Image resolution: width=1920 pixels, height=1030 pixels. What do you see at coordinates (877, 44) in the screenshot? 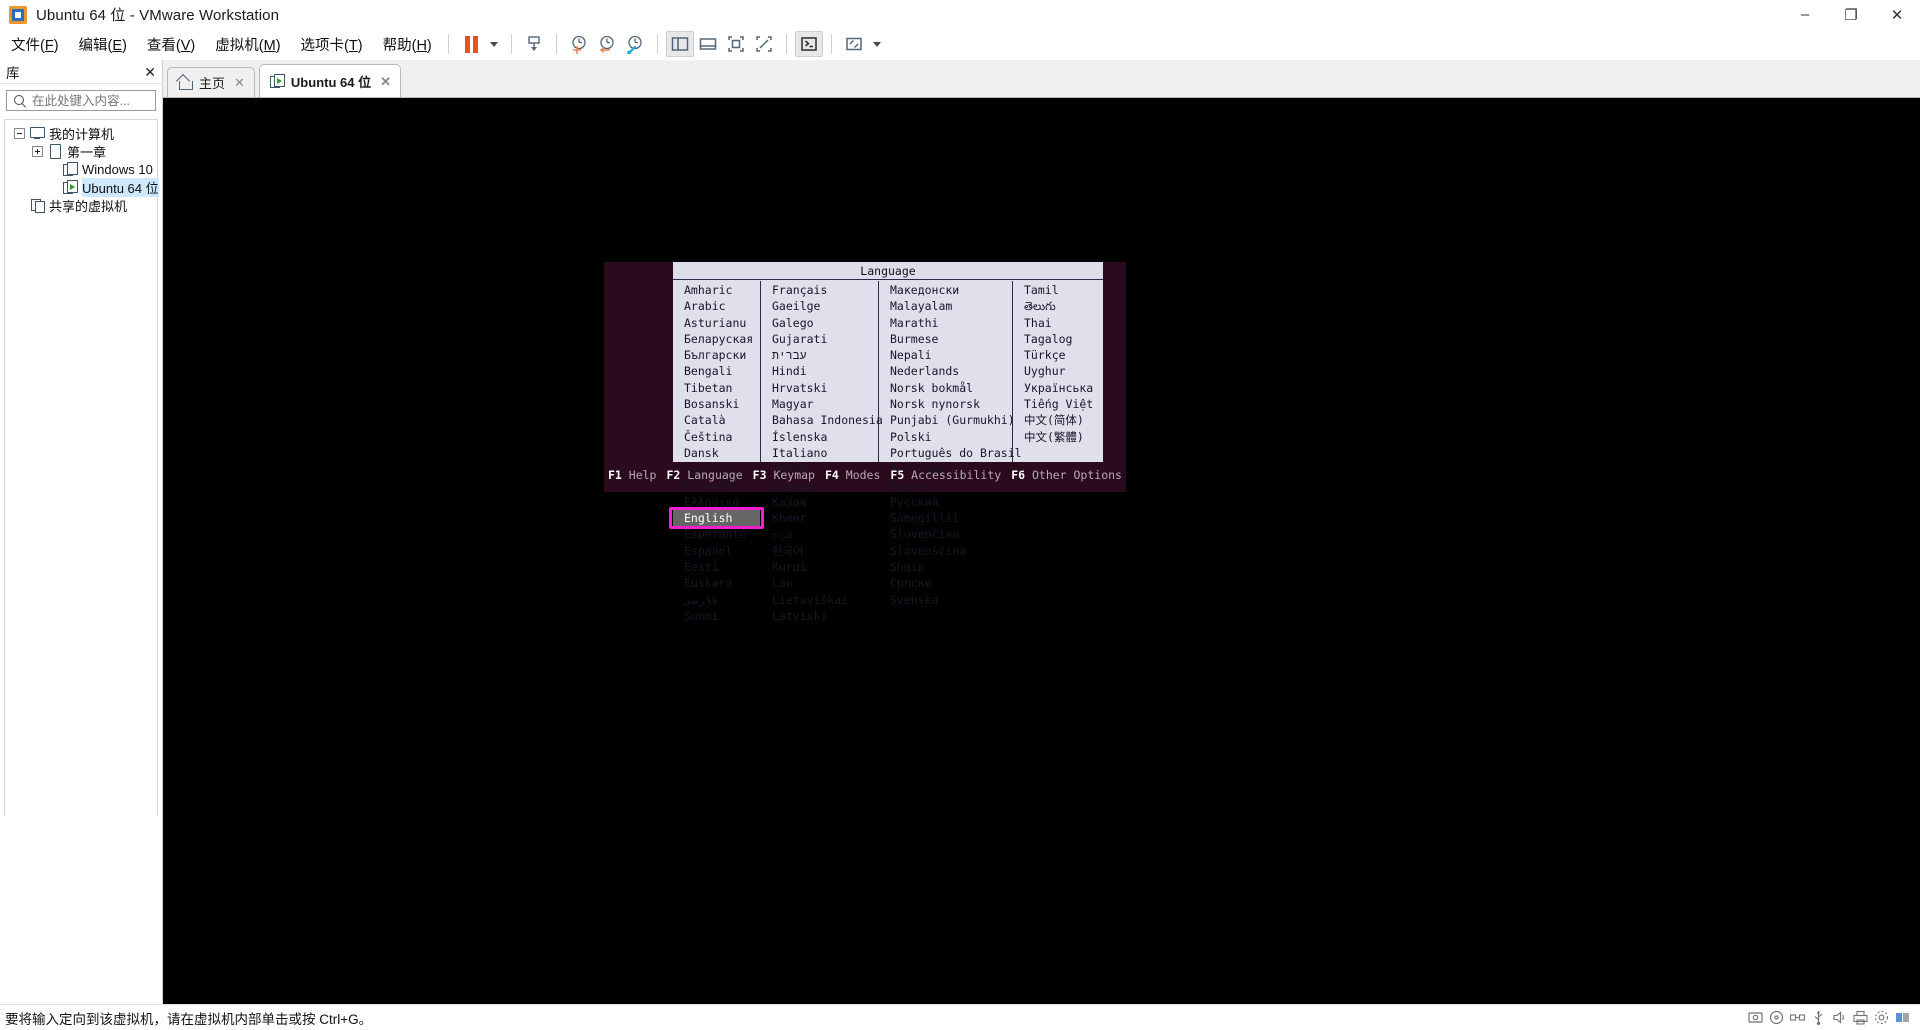
I see `stretch-dropdown` at bounding box center [877, 44].